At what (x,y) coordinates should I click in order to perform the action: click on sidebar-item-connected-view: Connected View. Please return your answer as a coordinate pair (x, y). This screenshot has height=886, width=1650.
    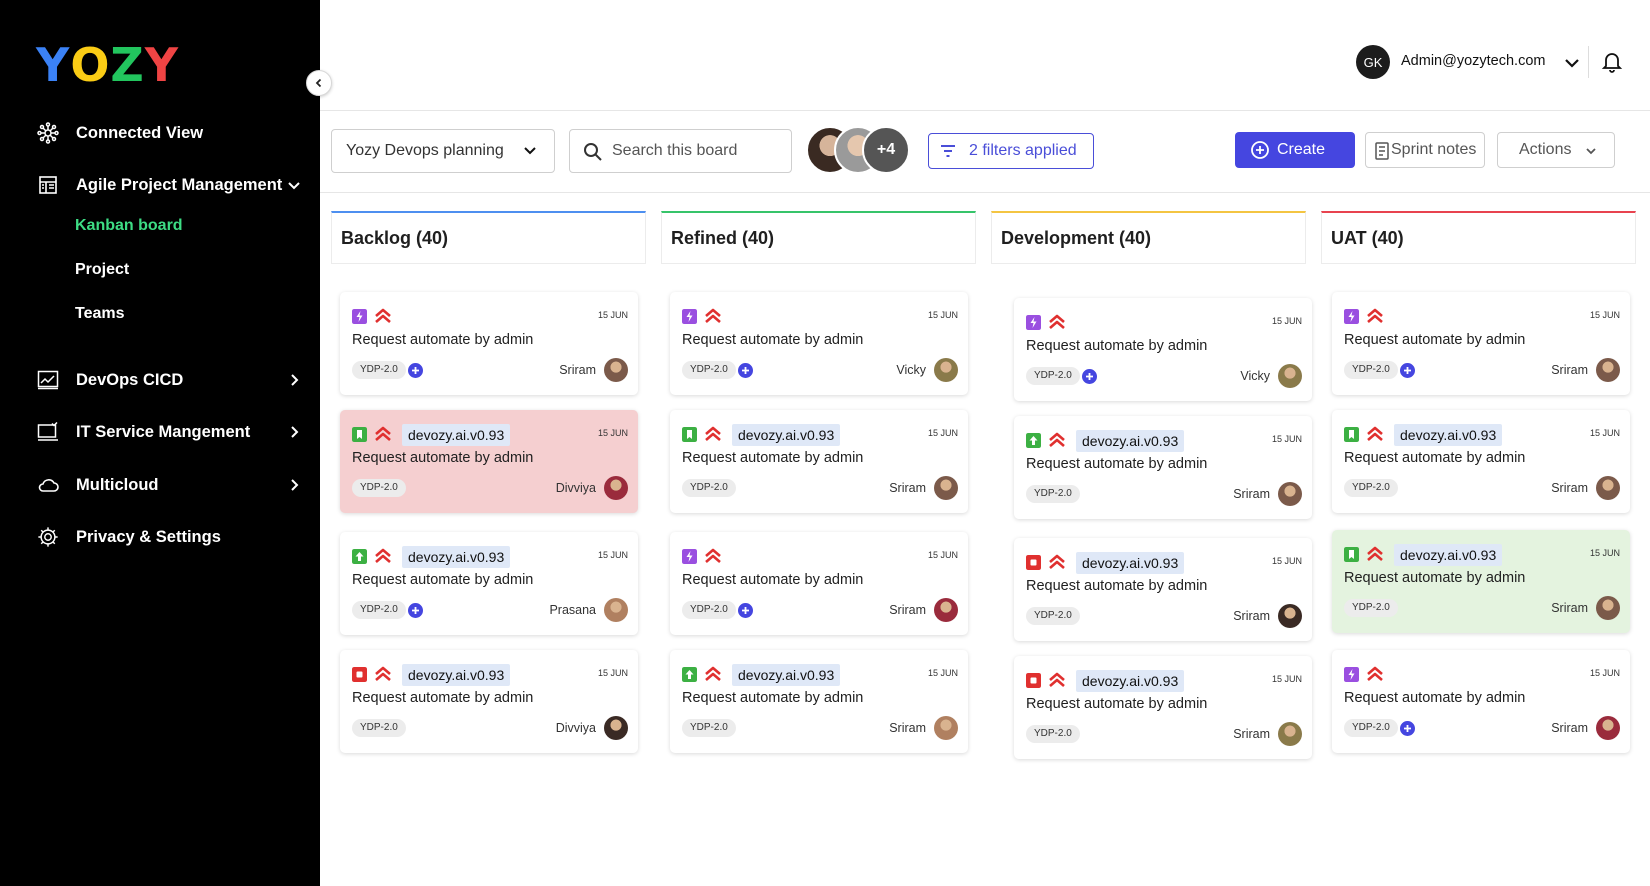
    Looking at the image, I should click on (160, 133).